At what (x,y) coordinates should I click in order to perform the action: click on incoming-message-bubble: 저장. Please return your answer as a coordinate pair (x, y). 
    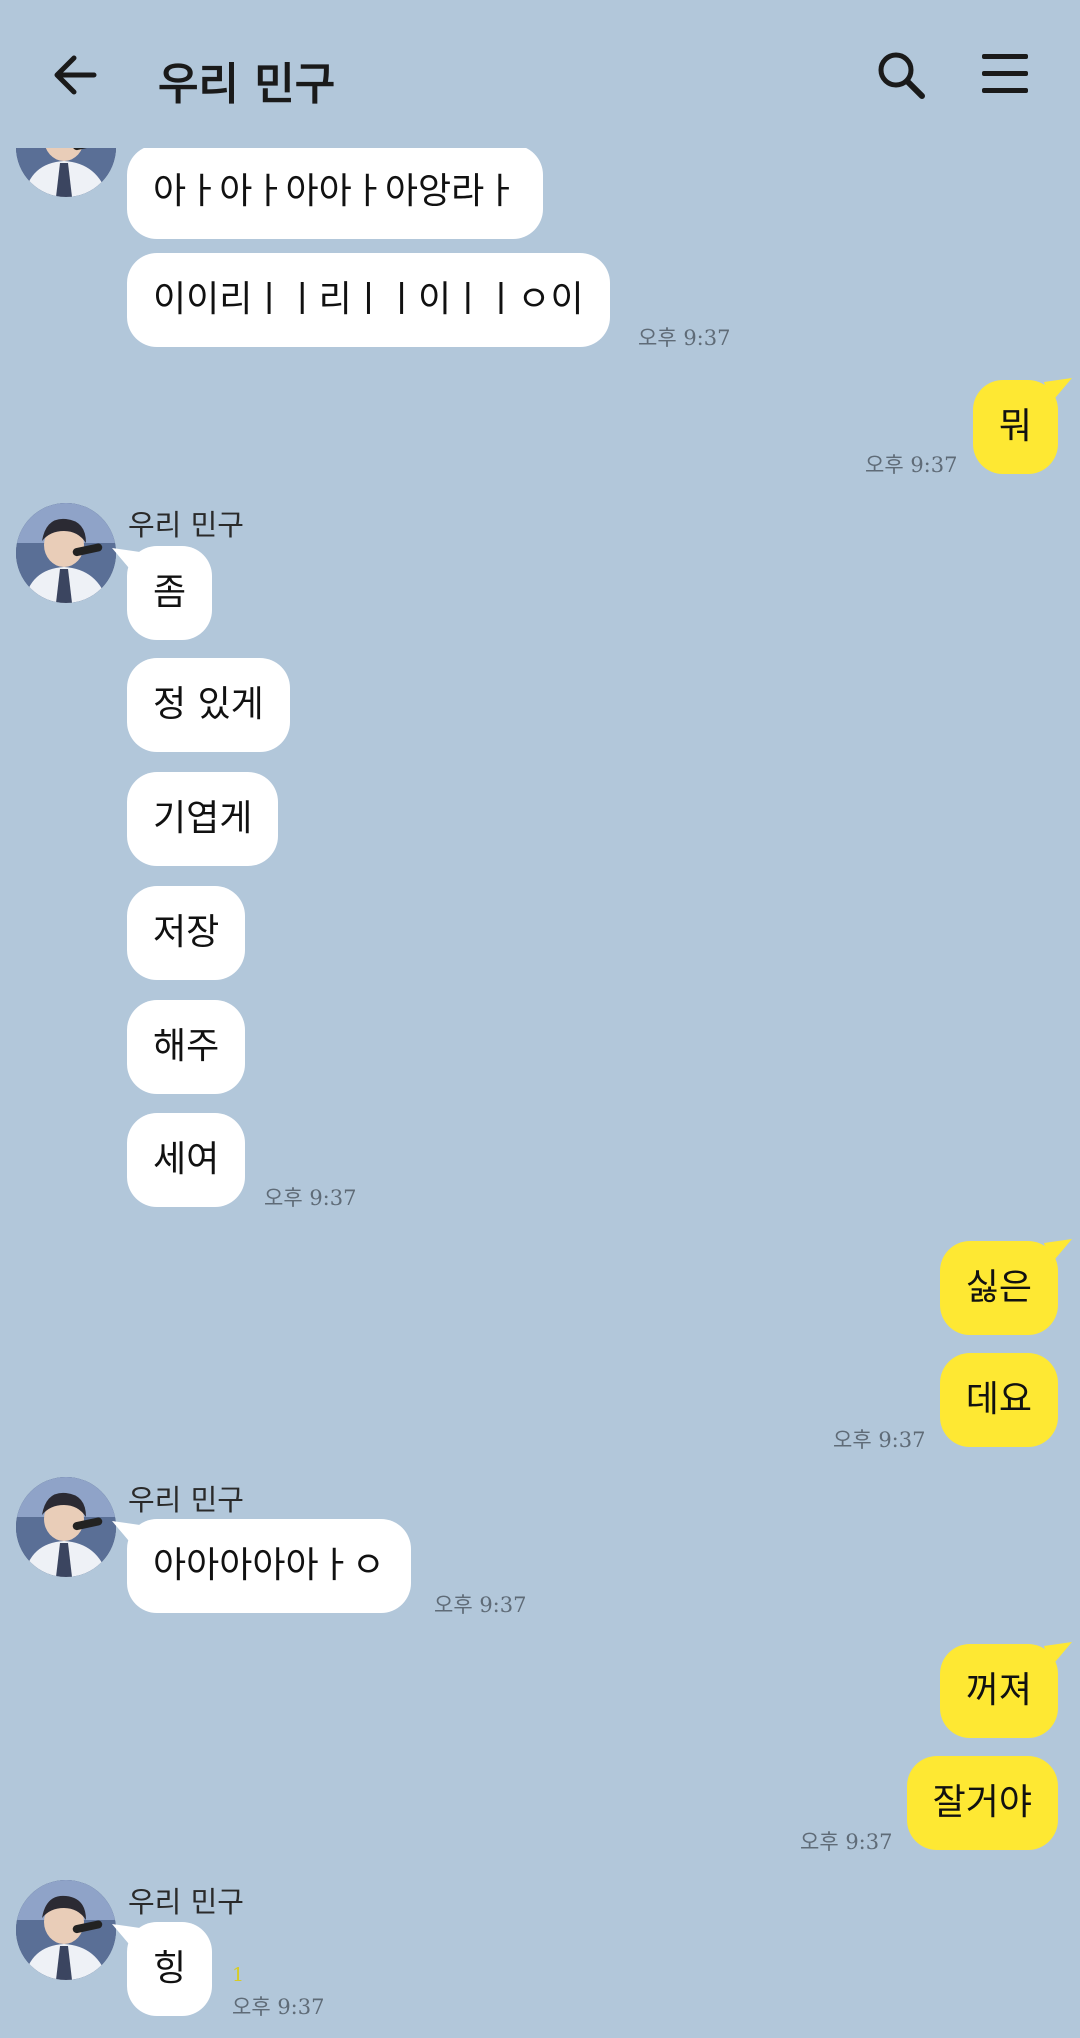
    Looking at the image, I should click on (186, 933).